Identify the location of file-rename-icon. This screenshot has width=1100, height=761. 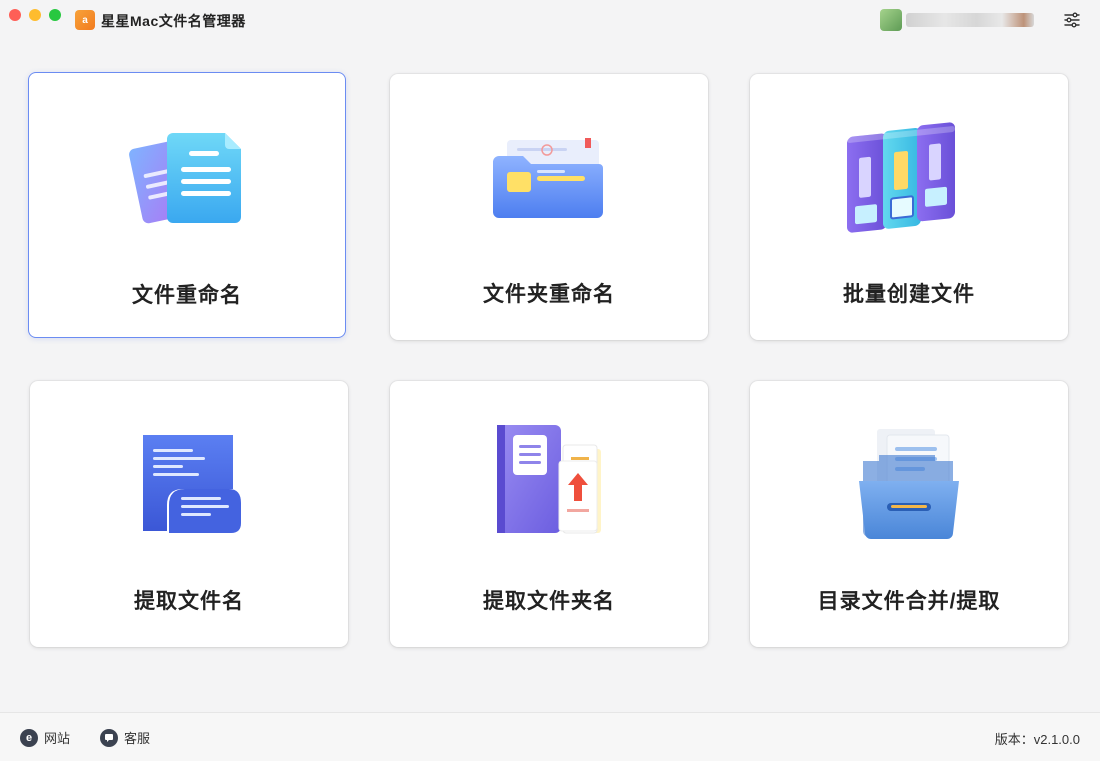
(185, 178).